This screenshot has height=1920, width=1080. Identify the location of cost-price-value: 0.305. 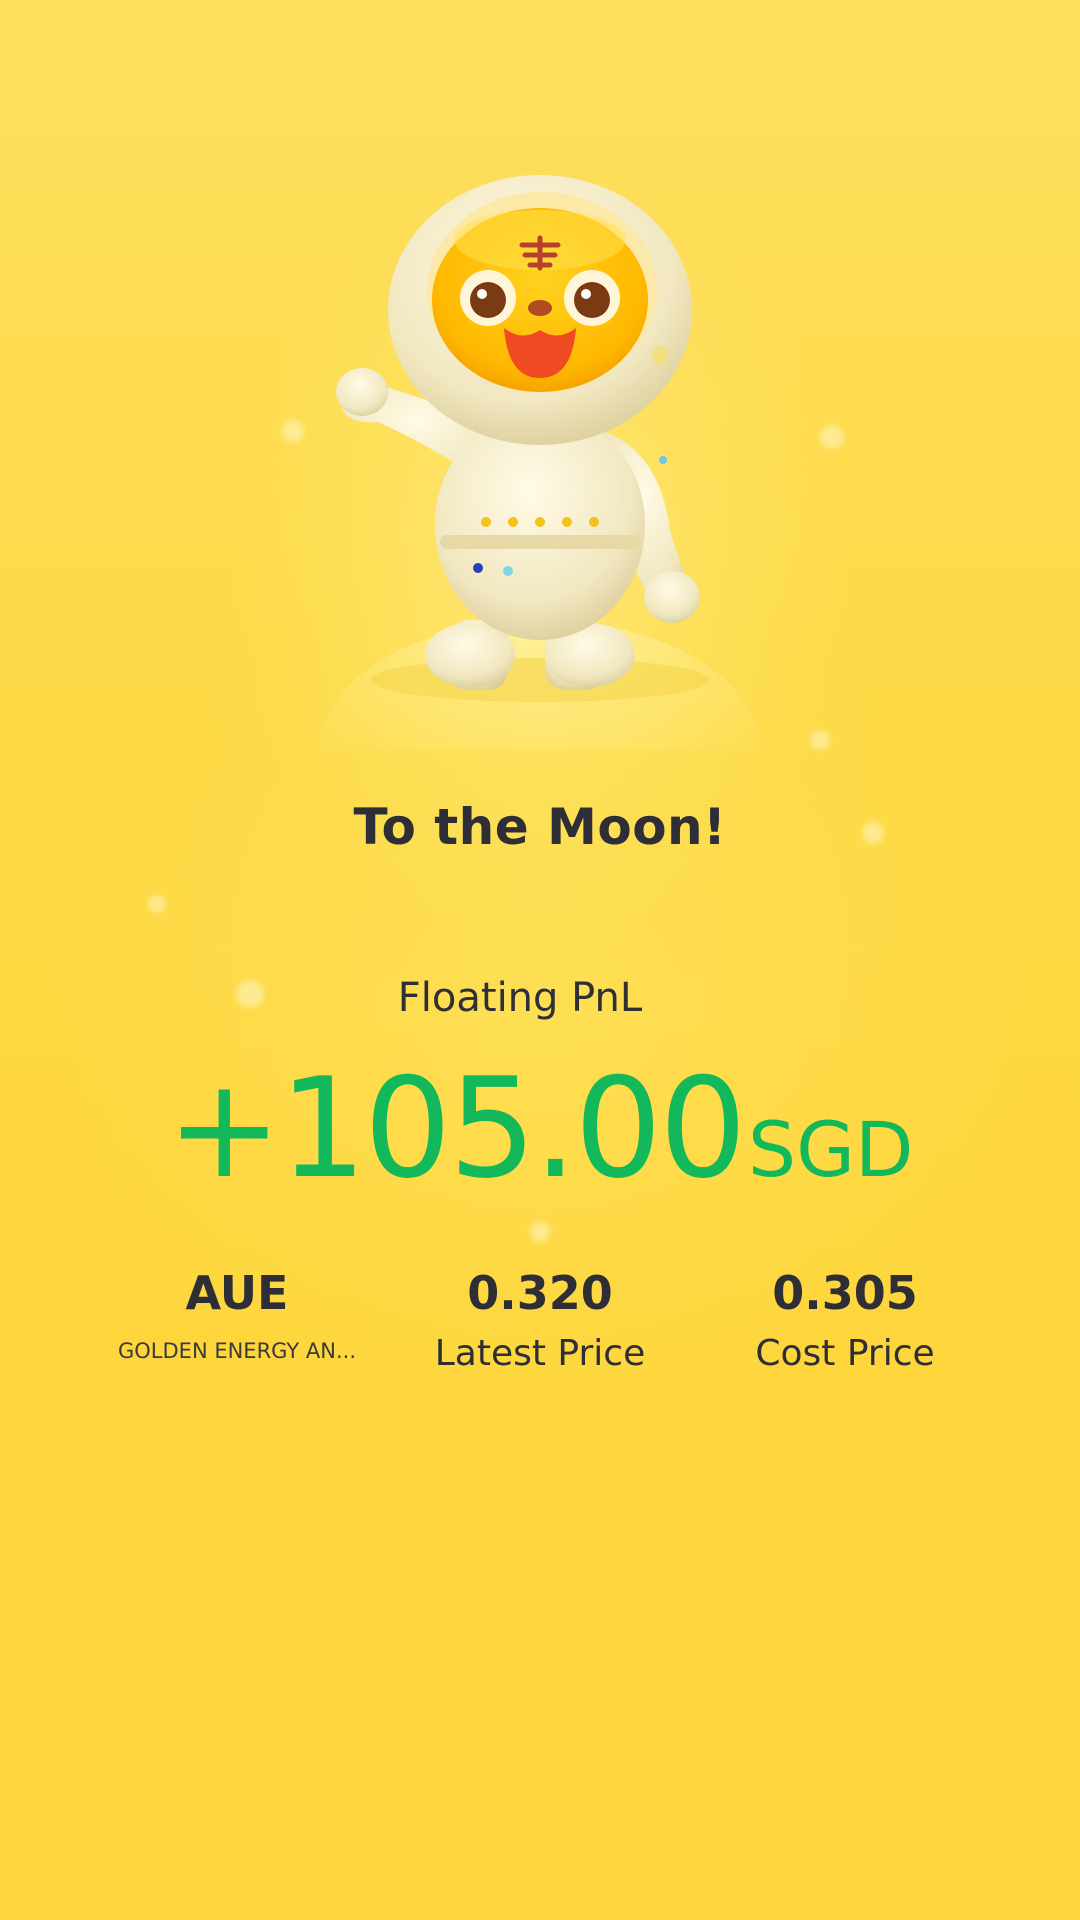
(845, 1293).